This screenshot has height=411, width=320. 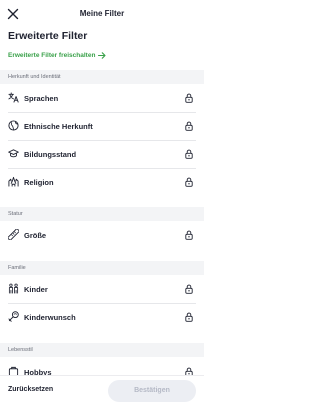 What do you see at coordinates (13, 153) in the screenshot?
I see `graduation-cap-icon` at bounding box center [13, 153].